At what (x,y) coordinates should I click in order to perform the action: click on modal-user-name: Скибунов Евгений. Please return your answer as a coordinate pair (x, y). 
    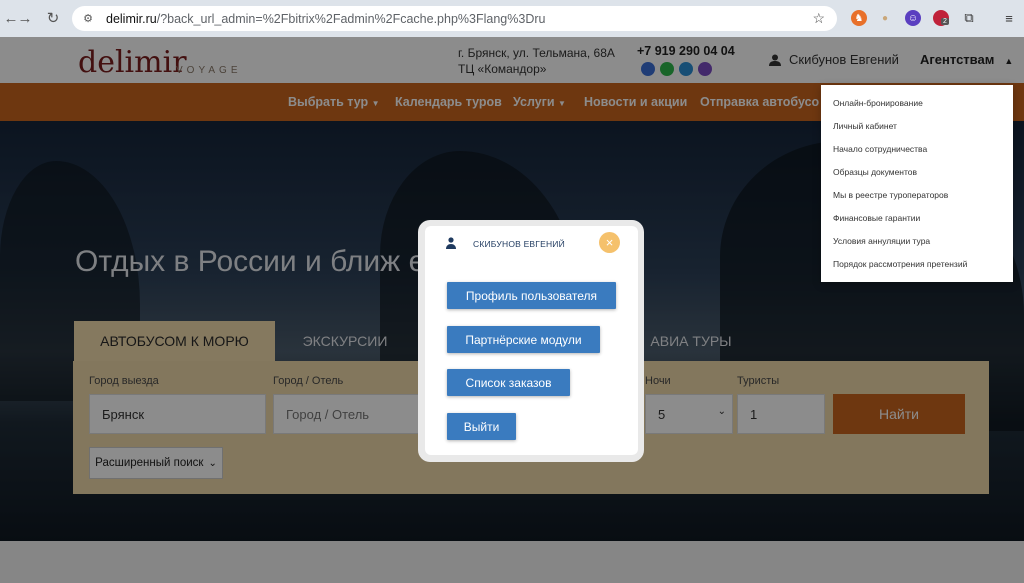
    Looking at the image, I should click on (519, 244).